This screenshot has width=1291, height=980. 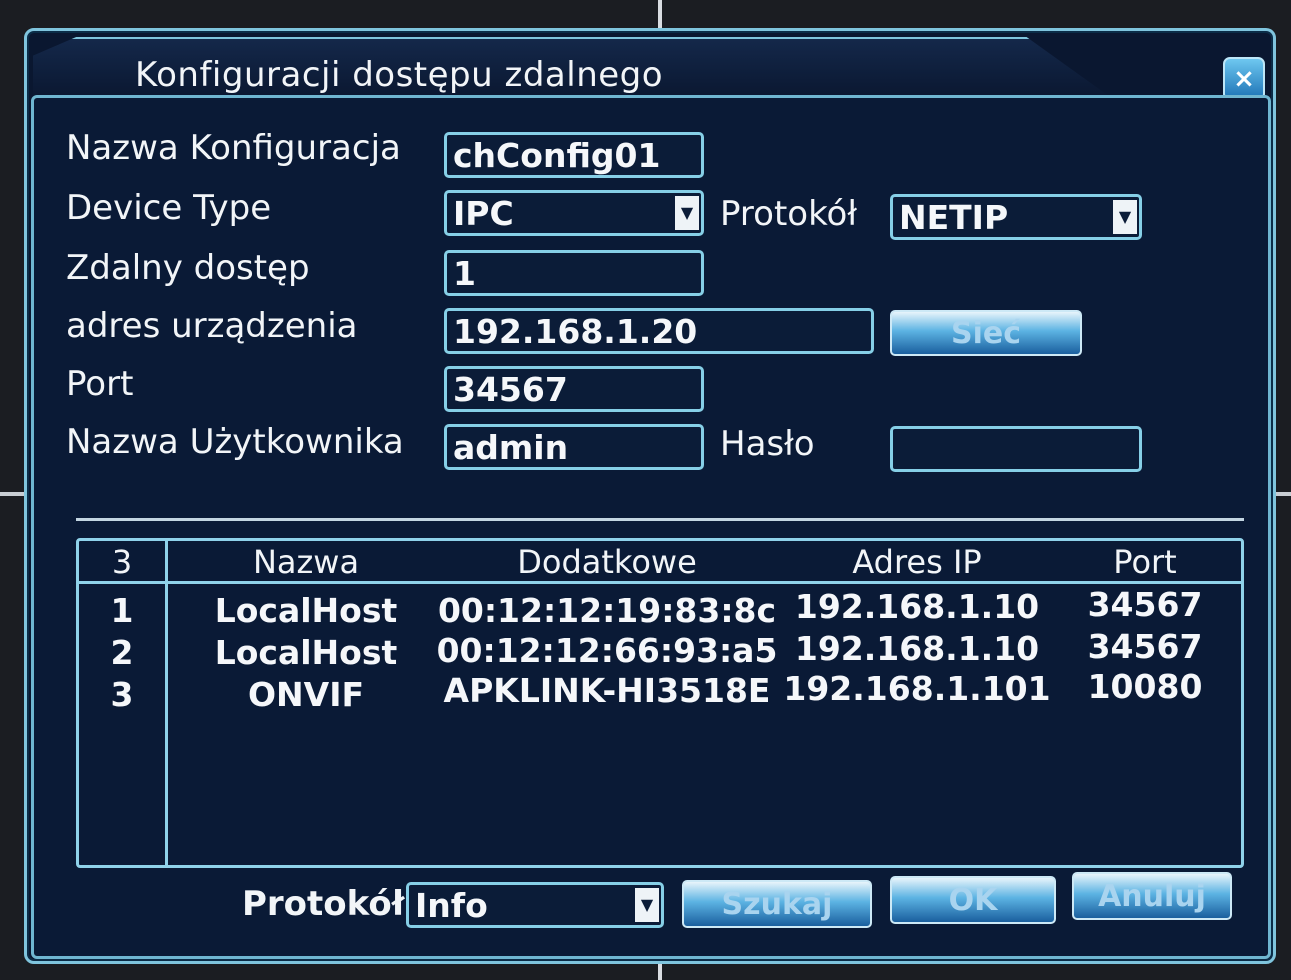 I want to click on password-input, so click(x=1016, y=449).